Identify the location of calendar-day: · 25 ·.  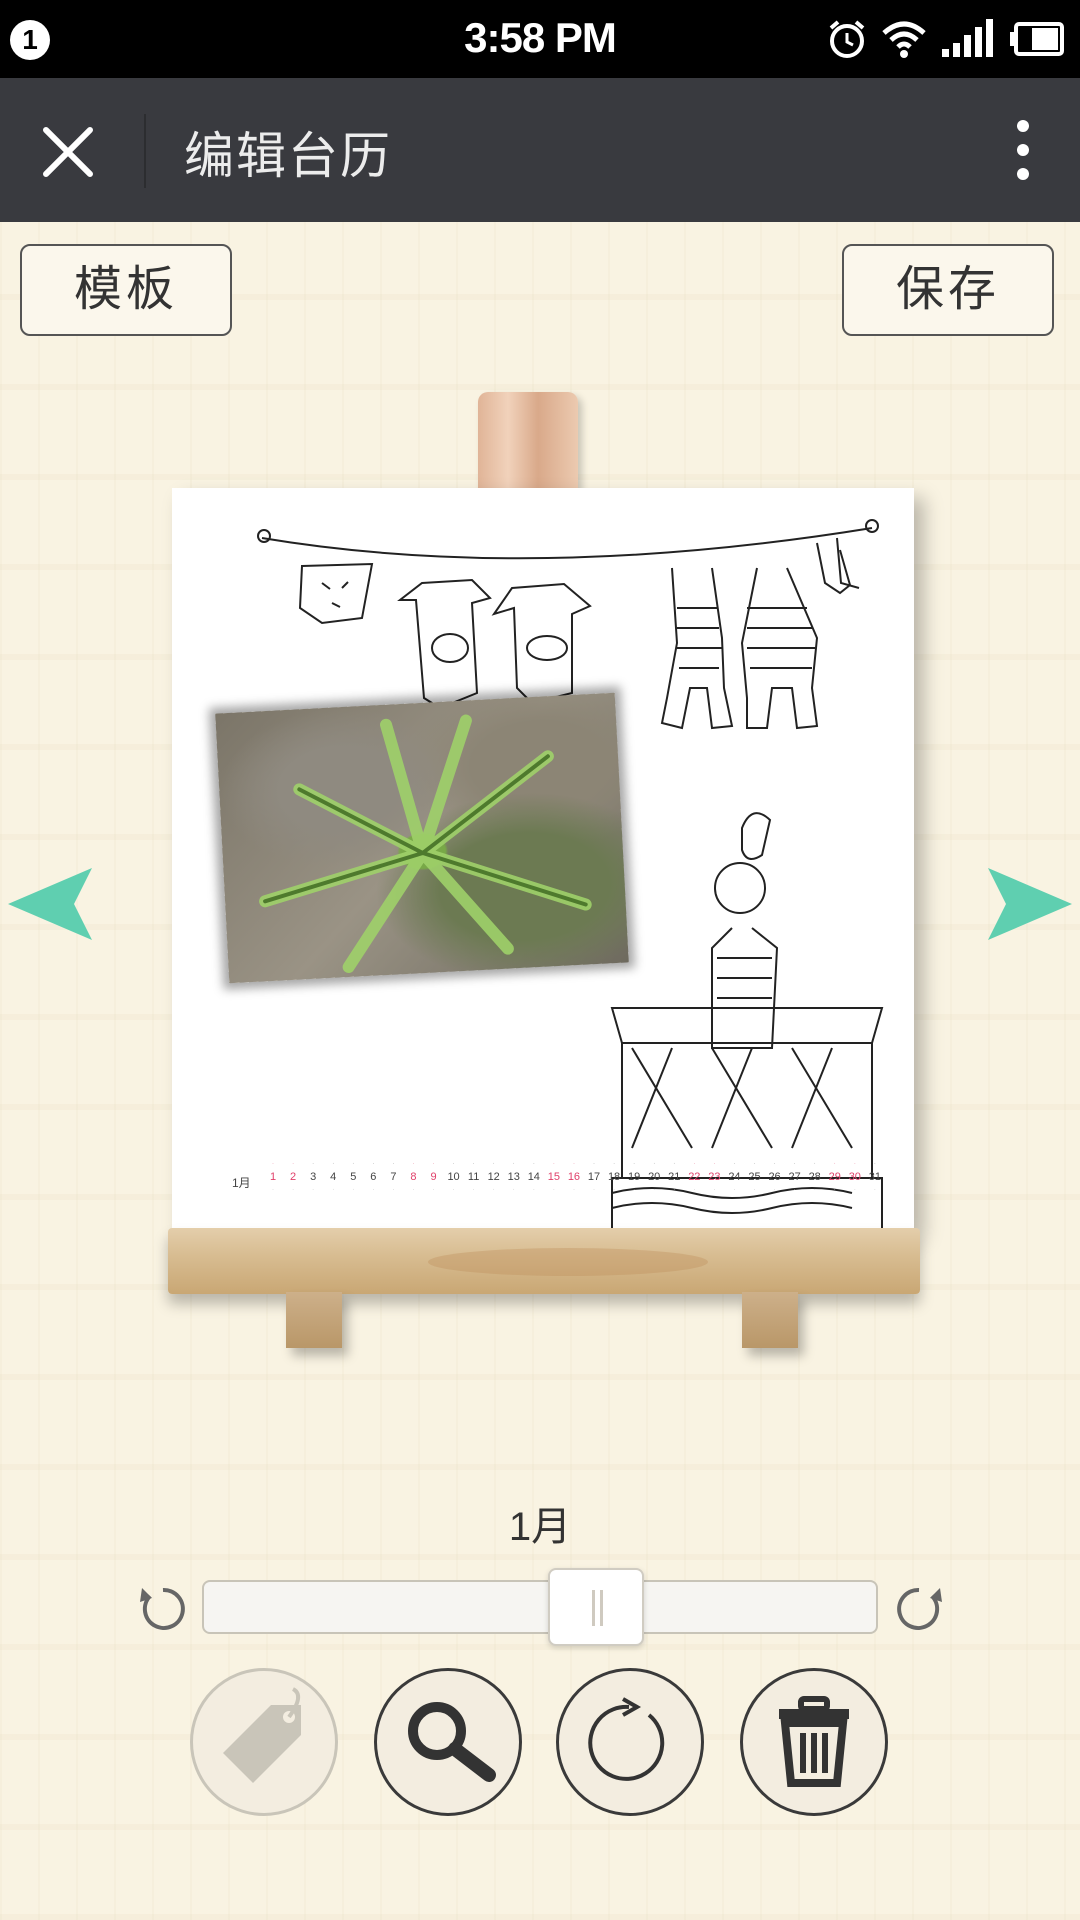
(754, 1177).